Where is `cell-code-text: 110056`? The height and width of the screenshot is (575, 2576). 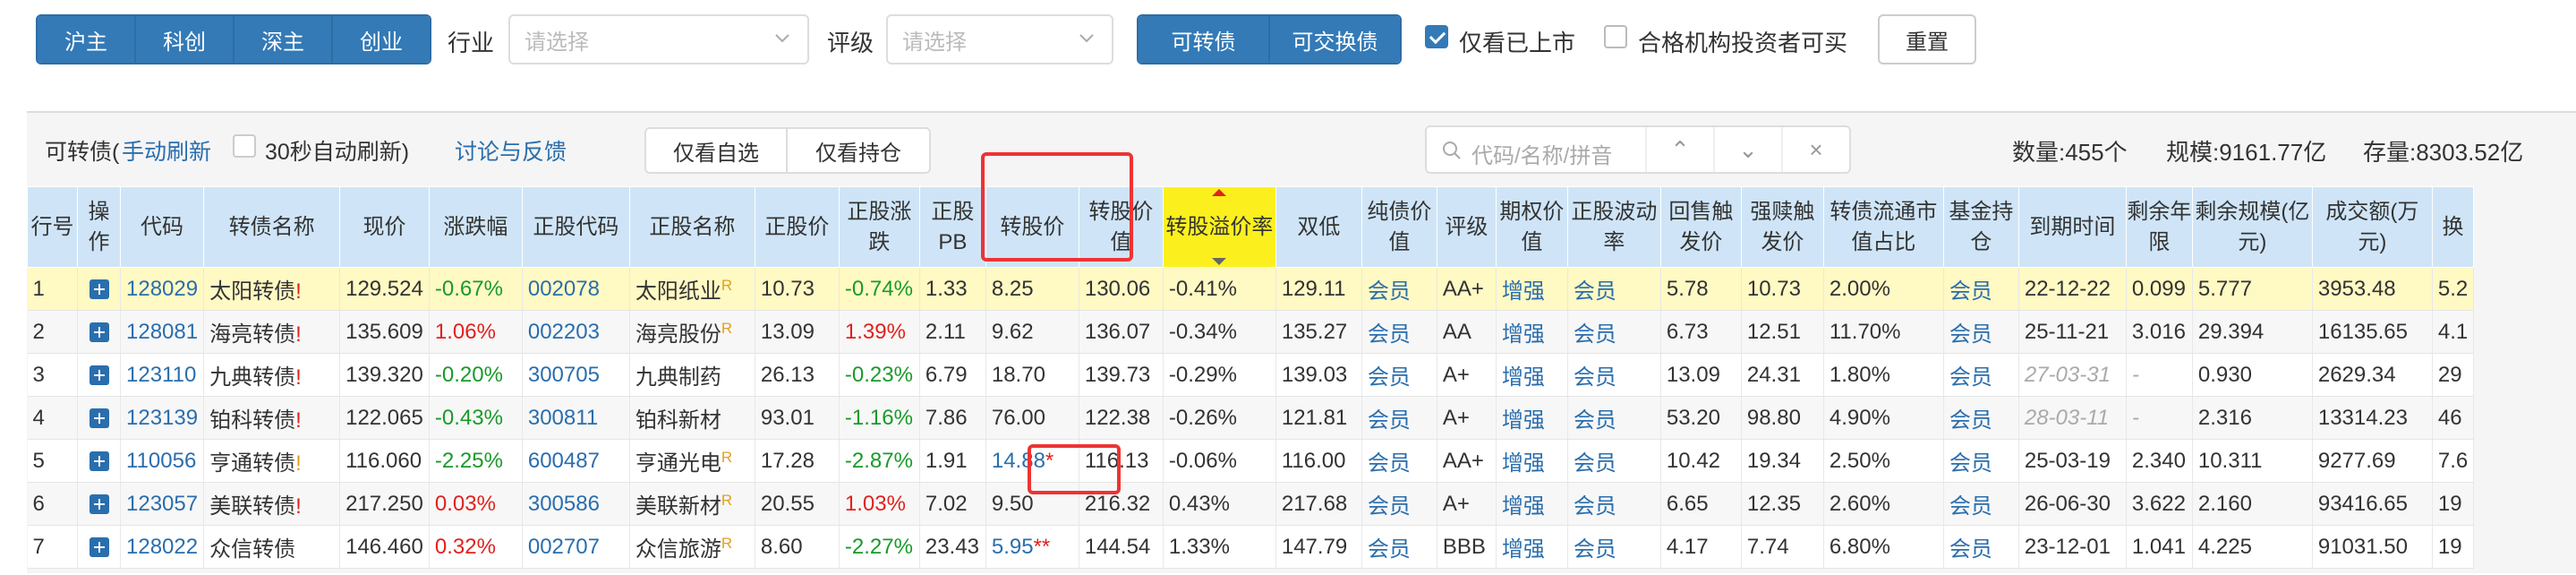
cell-code-text: 110056 is located at coordinates (161, 461).